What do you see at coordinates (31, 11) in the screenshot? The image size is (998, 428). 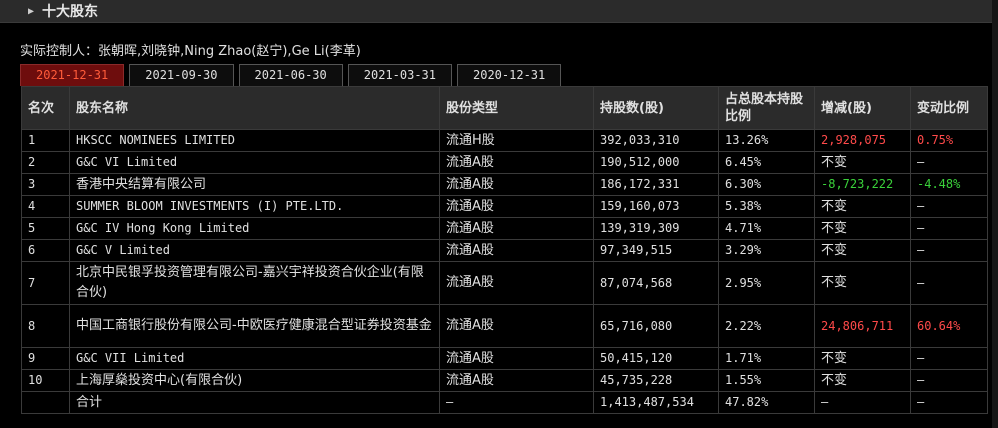 I see `collapse-triangle-icon: ▶` at bounding box center [31, 11].